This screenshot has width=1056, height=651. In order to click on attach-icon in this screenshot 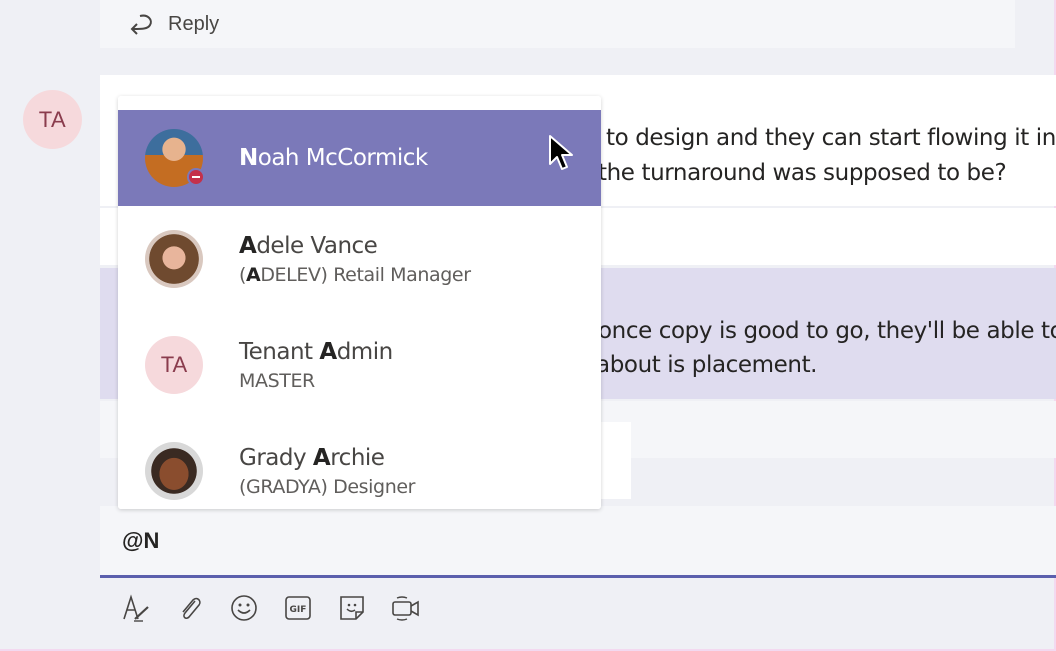, I will do `click(191, 608)`.